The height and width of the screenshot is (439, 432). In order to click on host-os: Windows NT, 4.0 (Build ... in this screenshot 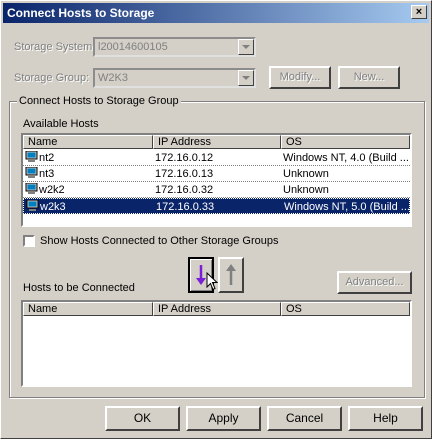, I will do `click(346, 158)`.